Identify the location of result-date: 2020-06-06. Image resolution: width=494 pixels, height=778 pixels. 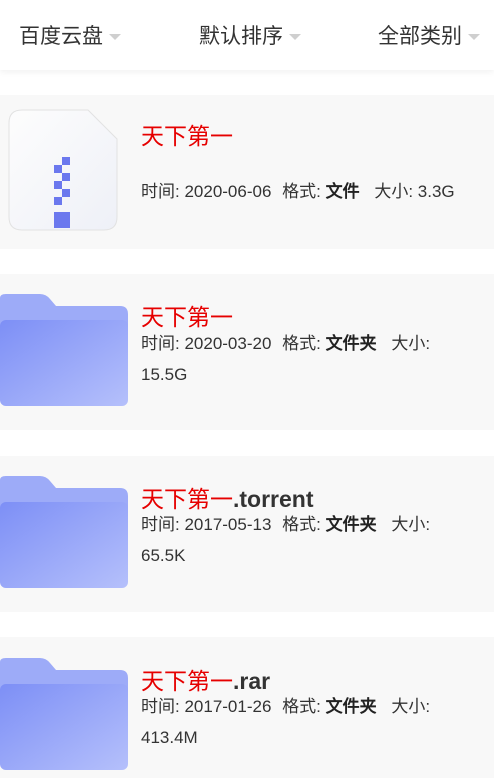
(228, 191).